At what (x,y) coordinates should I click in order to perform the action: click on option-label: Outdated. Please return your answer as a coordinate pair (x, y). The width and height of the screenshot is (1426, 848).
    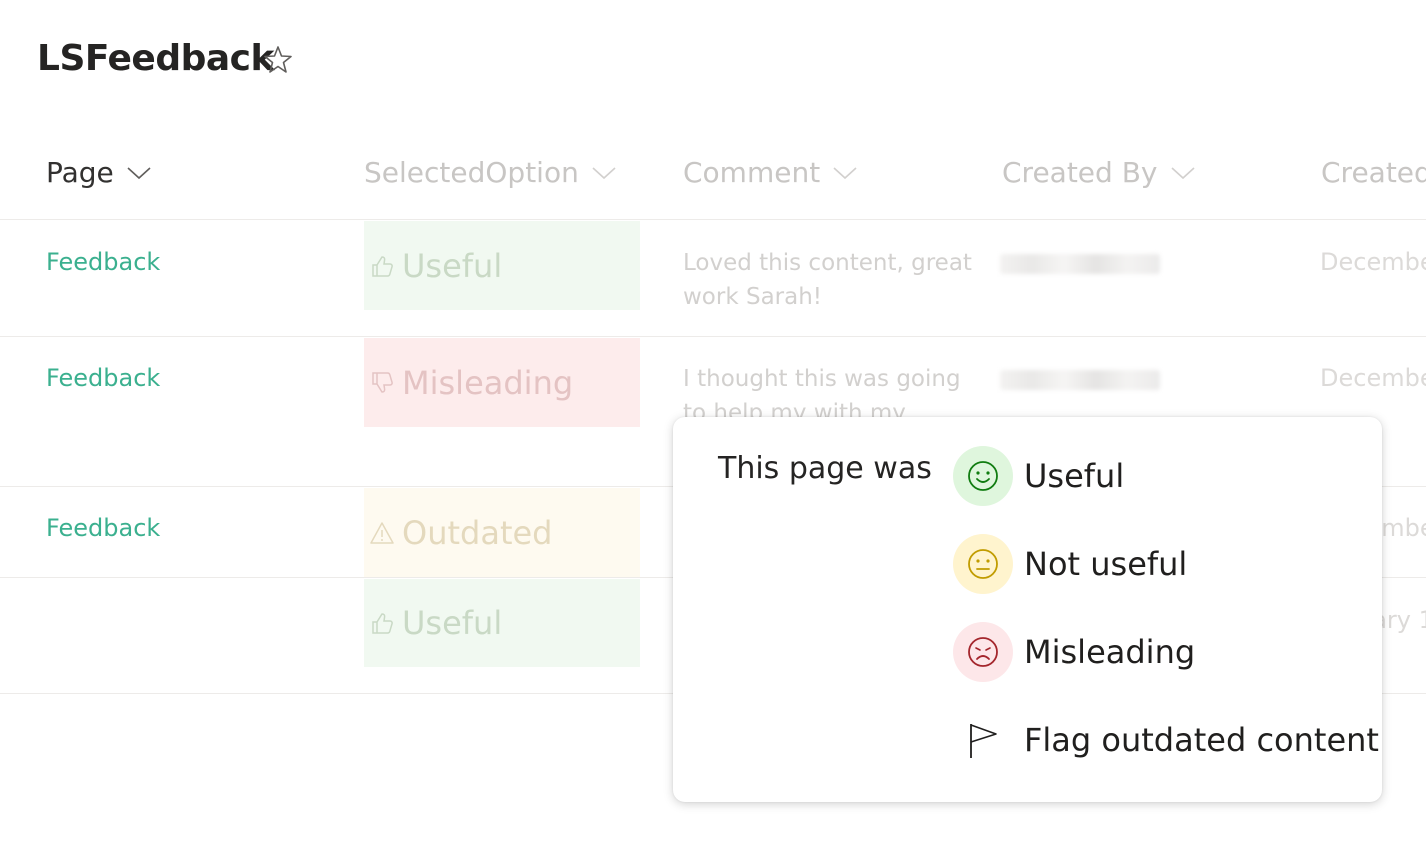
    Looking at the image, I should click on (477, 532).